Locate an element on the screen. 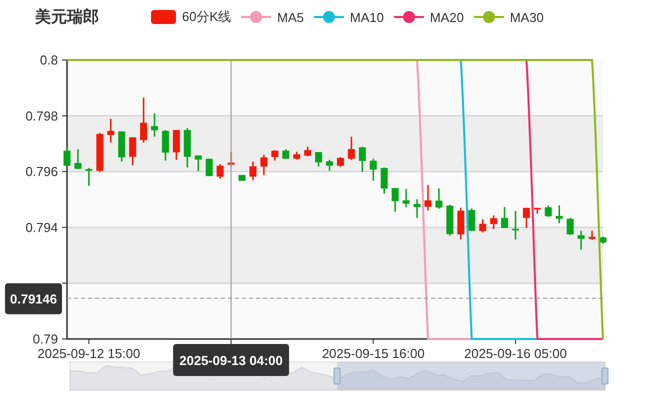 This screenshot has height=400, width=670. legend-label: MA5 is located at coordinates (290, 17).